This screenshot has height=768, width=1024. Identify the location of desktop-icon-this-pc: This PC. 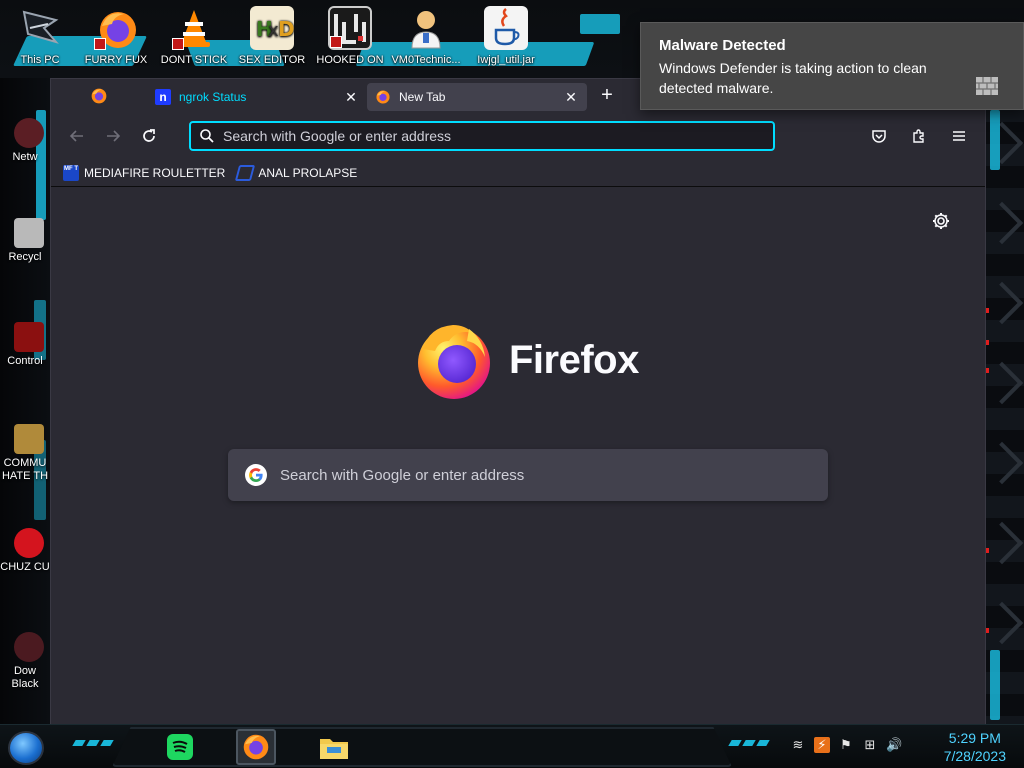
(40, 36).